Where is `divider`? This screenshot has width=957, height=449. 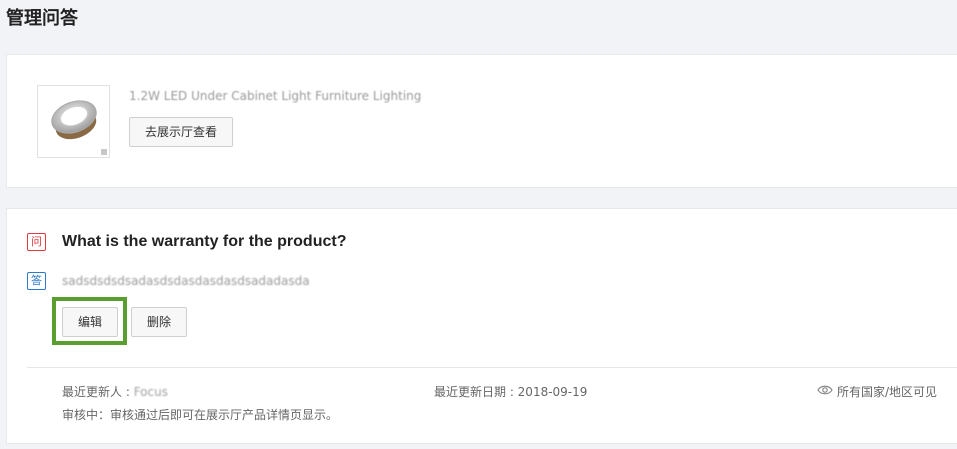
divider is located at coordinates (492, 367).